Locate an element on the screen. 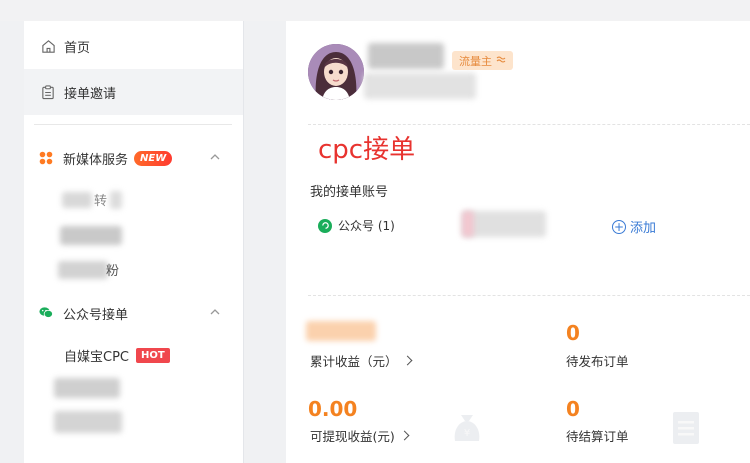 This screenshot has height=463, width=750. account-type-label: 公众号 (1) is located at coordinates (366, 226).